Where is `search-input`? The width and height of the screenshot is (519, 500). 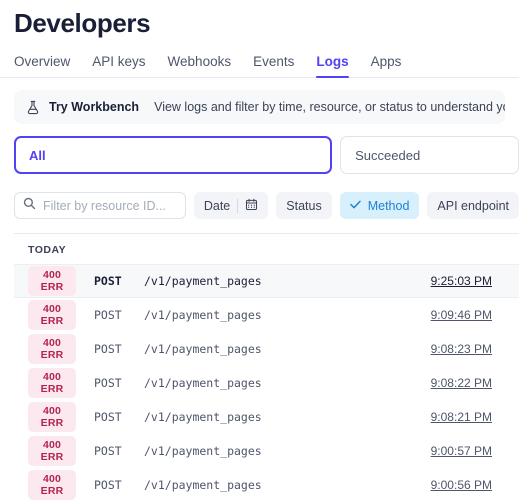
search-input is located at coordinates (110, 205).